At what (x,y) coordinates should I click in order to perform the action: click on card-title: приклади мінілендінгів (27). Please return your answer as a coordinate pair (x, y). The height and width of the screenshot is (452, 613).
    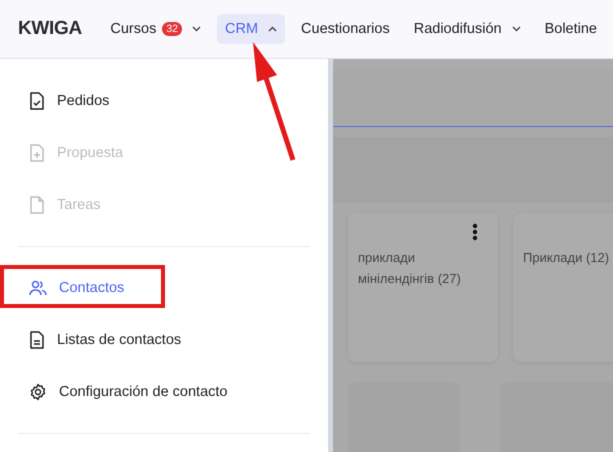
    Looking at the image, I should click on (410, 268).